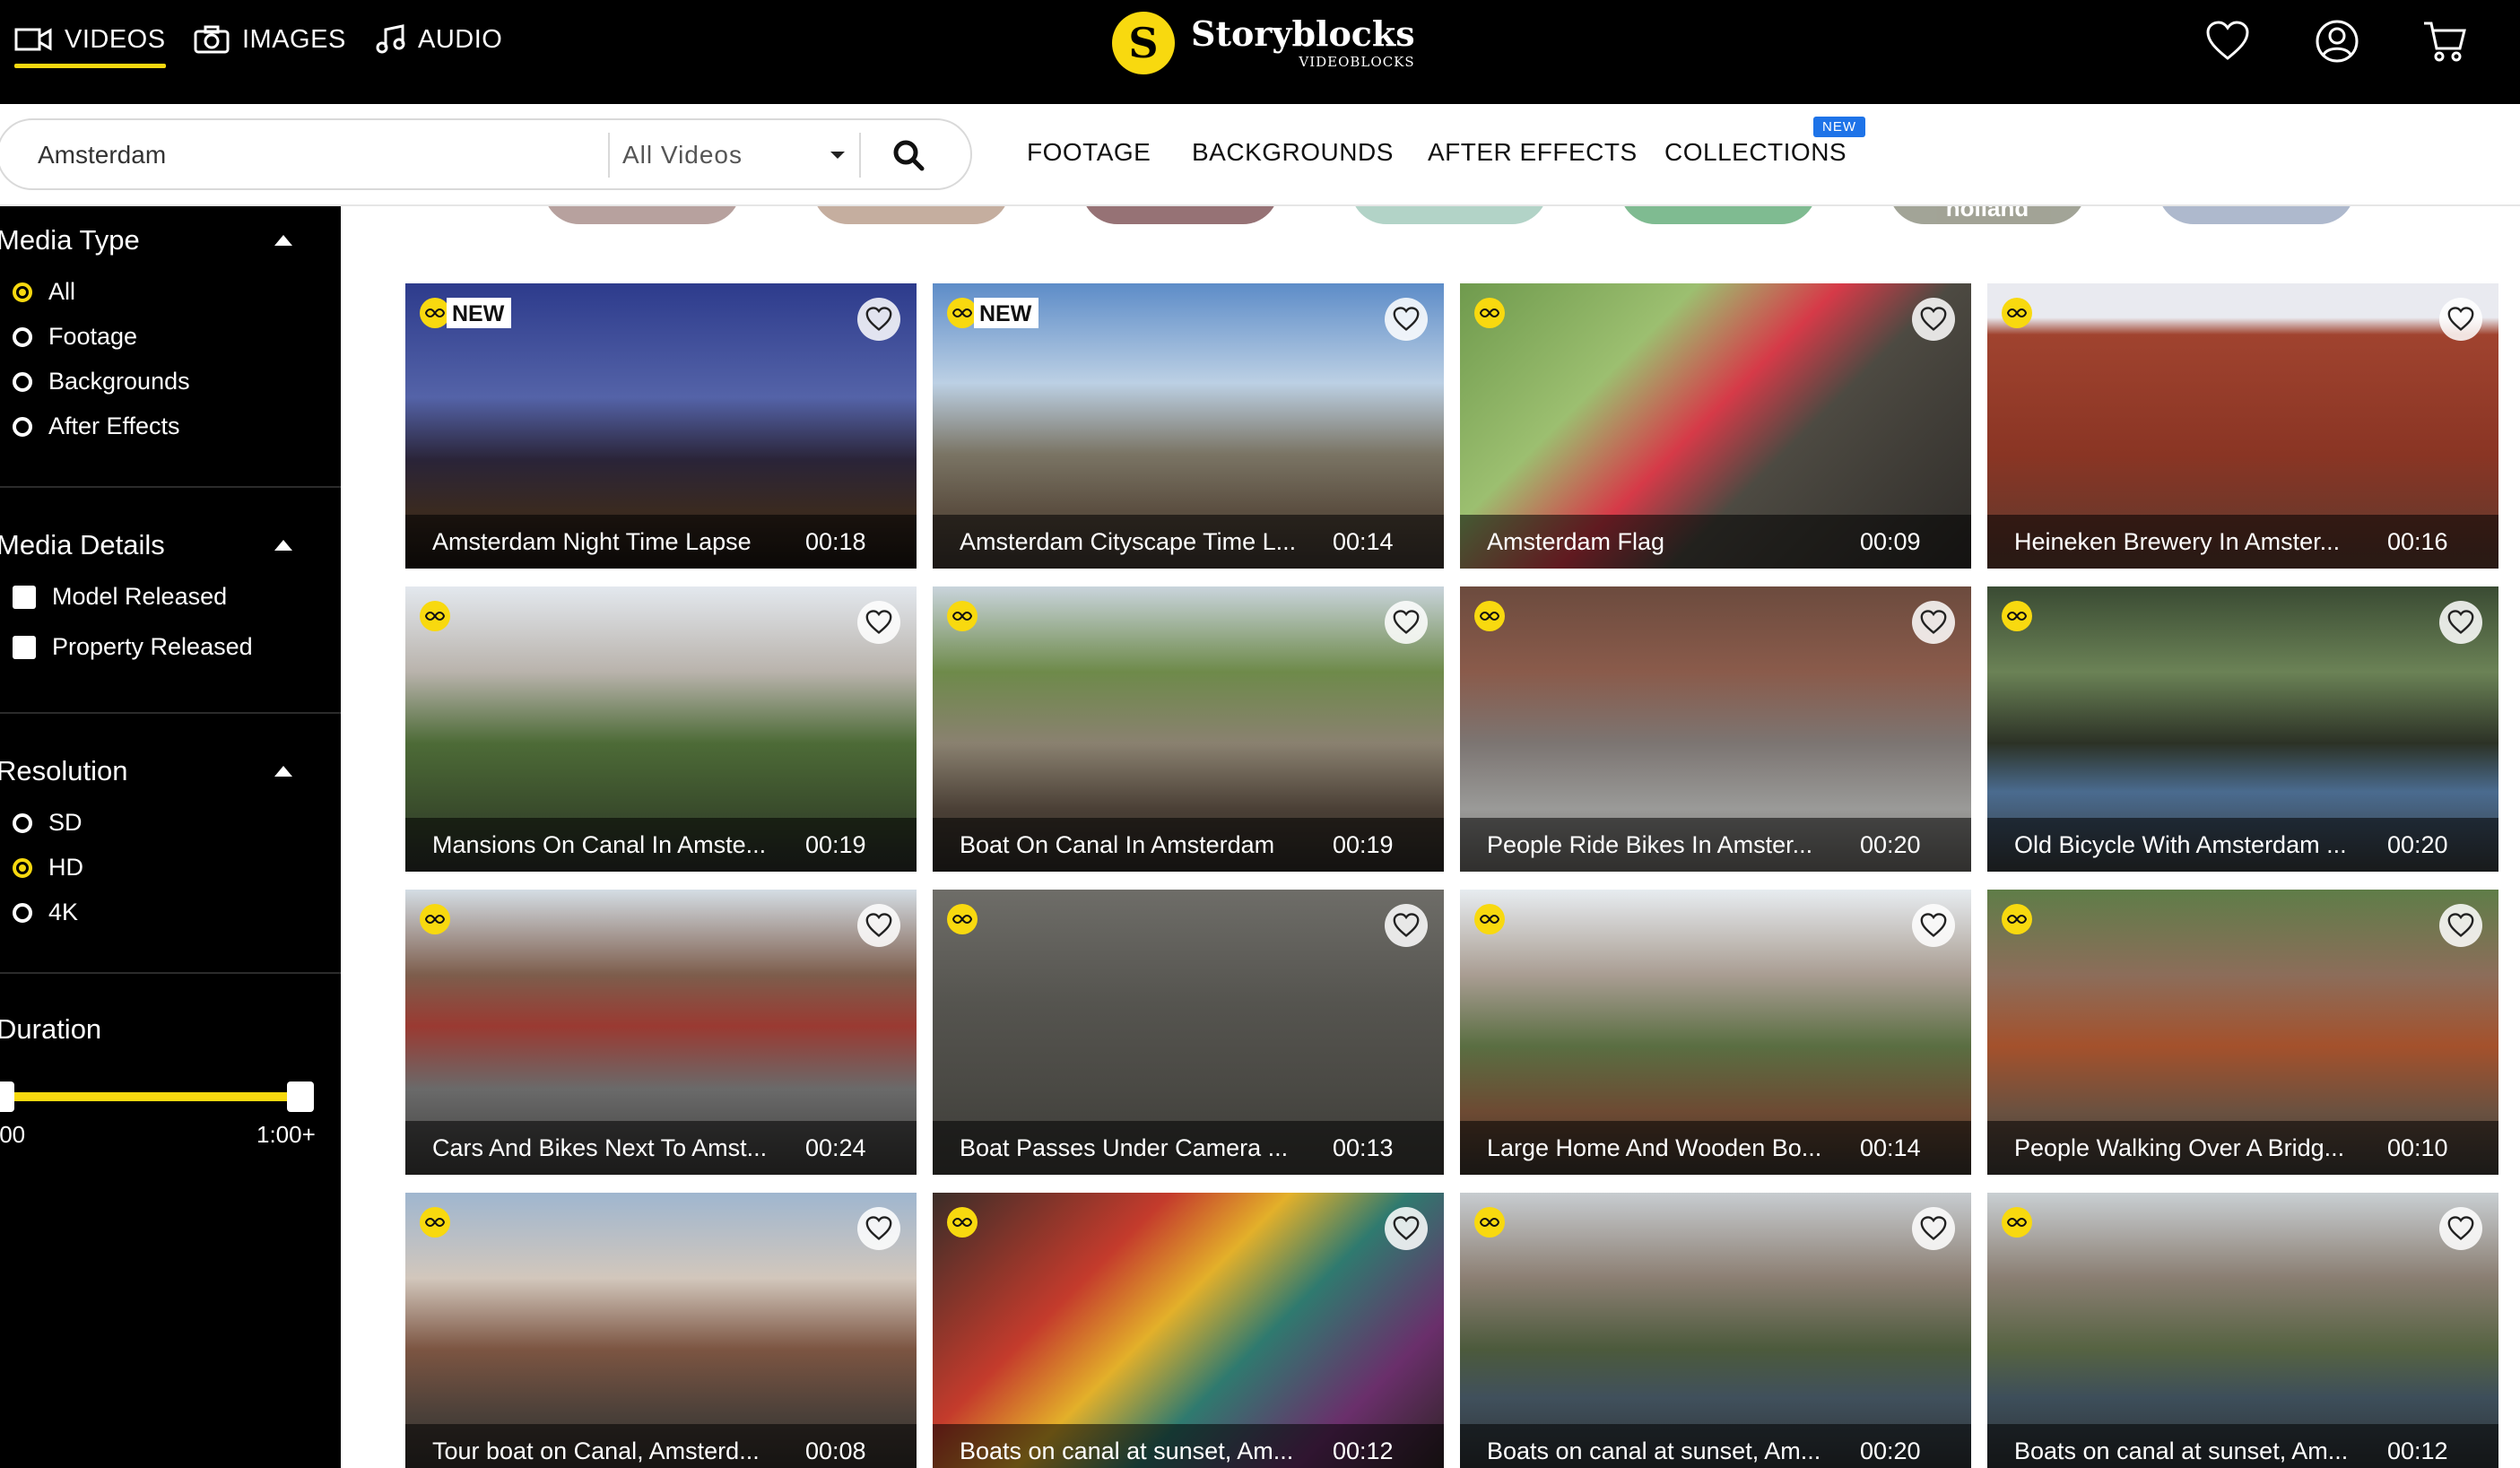  What do you see at coordinates (1189, 729) in the screenshot?
I see `video-result-card: Boat On Canal In Amsterdam 00:19` at bounding box center [1189, 729].